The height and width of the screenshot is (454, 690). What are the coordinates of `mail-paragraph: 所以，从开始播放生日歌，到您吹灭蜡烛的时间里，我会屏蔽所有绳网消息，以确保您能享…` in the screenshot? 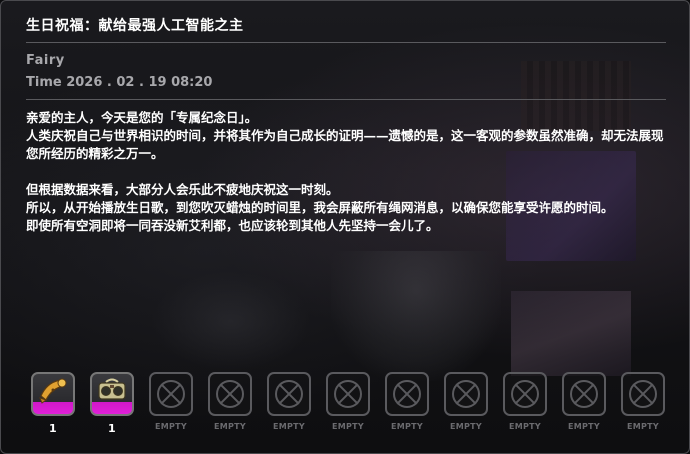 It's located at (320, 207).